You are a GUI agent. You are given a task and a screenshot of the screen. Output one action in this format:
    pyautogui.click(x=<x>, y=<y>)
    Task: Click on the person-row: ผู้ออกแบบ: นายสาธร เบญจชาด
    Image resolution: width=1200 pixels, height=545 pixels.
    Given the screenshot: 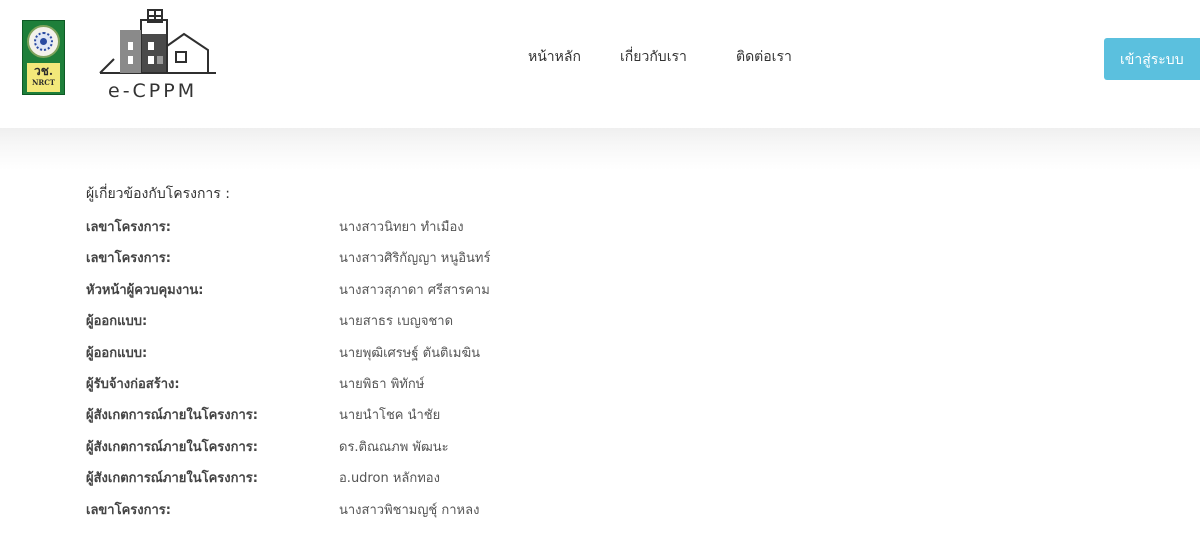 What is the action you would take?
    pyautogui.click(x=288, y=326)
    